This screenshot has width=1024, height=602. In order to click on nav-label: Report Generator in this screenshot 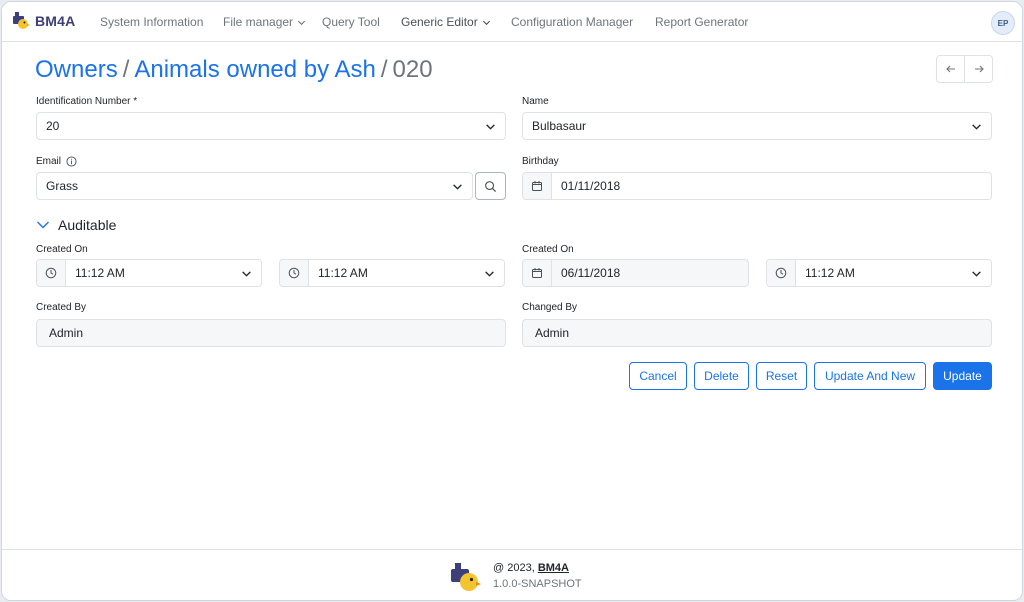, I will do `click(702, 22)`.